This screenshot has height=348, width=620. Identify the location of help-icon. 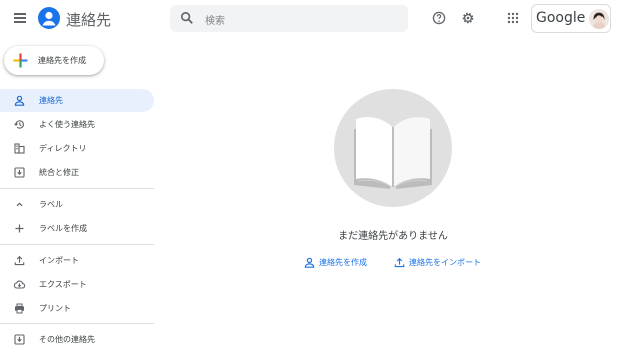
(439, 18).